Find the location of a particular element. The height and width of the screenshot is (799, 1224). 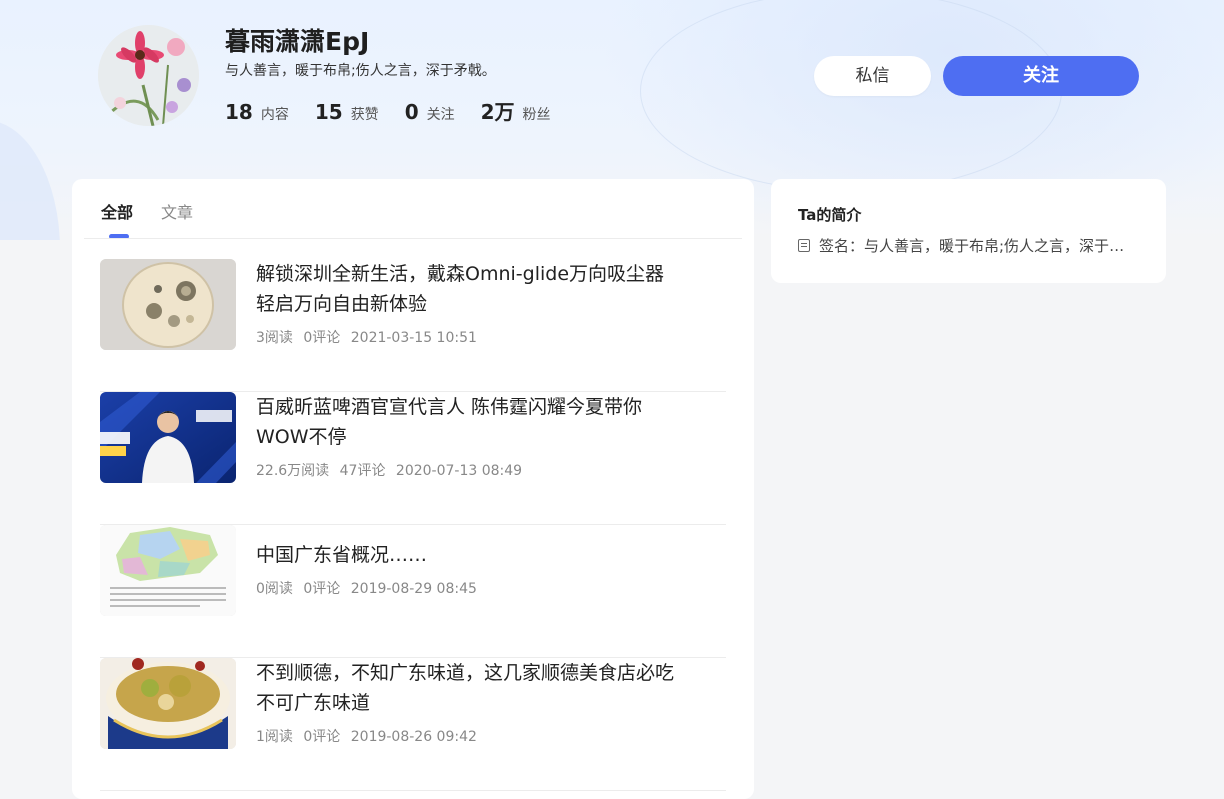

stat-following: 0 关注 is located at coordinates (430, 112).